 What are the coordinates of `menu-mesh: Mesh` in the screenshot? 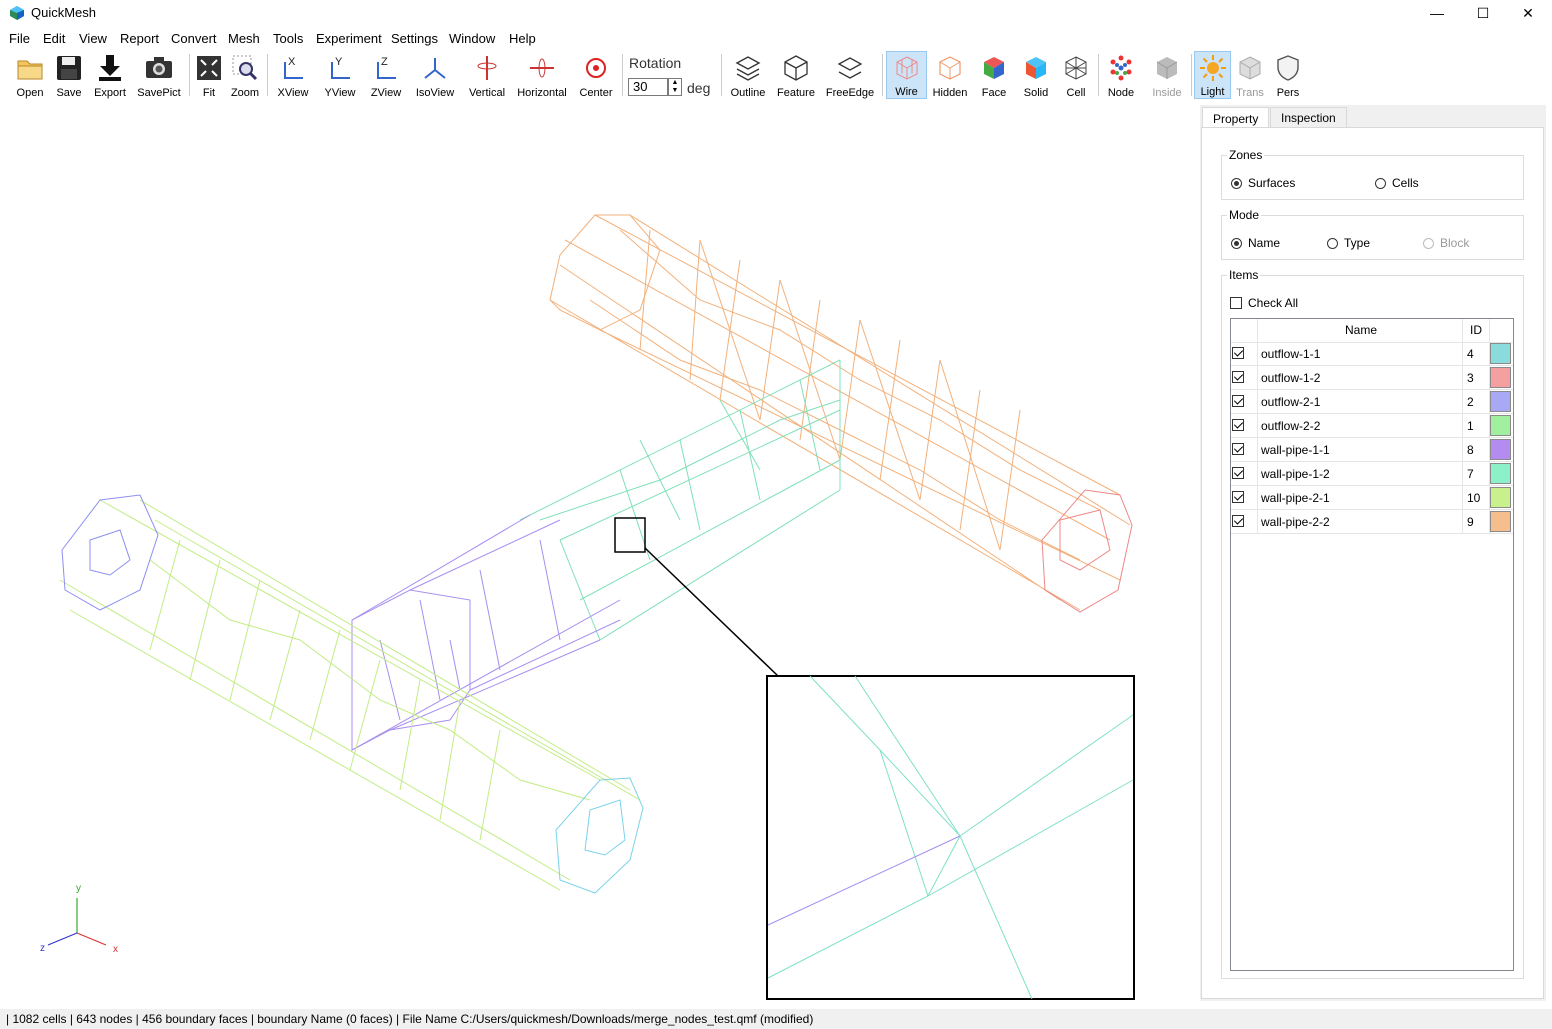 It's located at (244, 38).